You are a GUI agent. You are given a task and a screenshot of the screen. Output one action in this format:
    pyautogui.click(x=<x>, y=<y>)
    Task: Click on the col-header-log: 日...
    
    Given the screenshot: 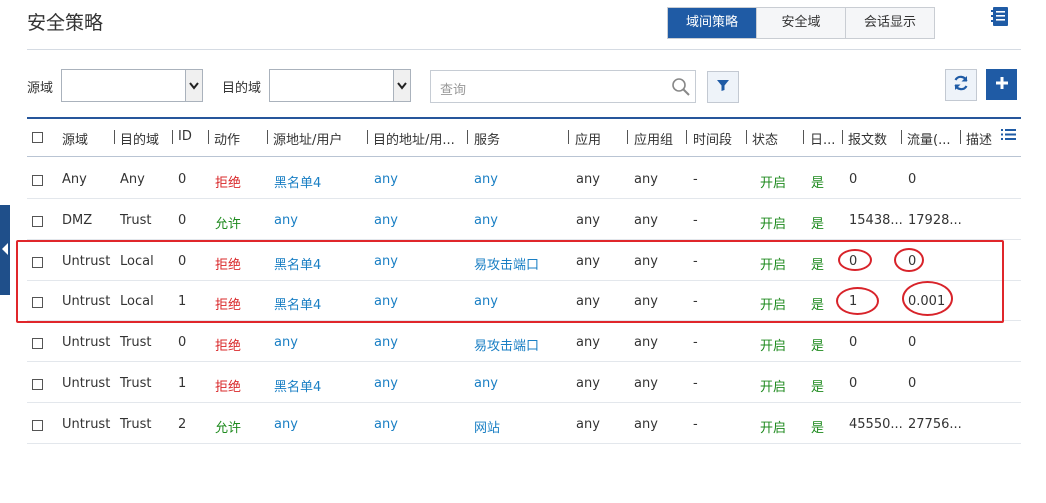 What is the action you would take?
    pyautogui.click(x=822, y=138)
    